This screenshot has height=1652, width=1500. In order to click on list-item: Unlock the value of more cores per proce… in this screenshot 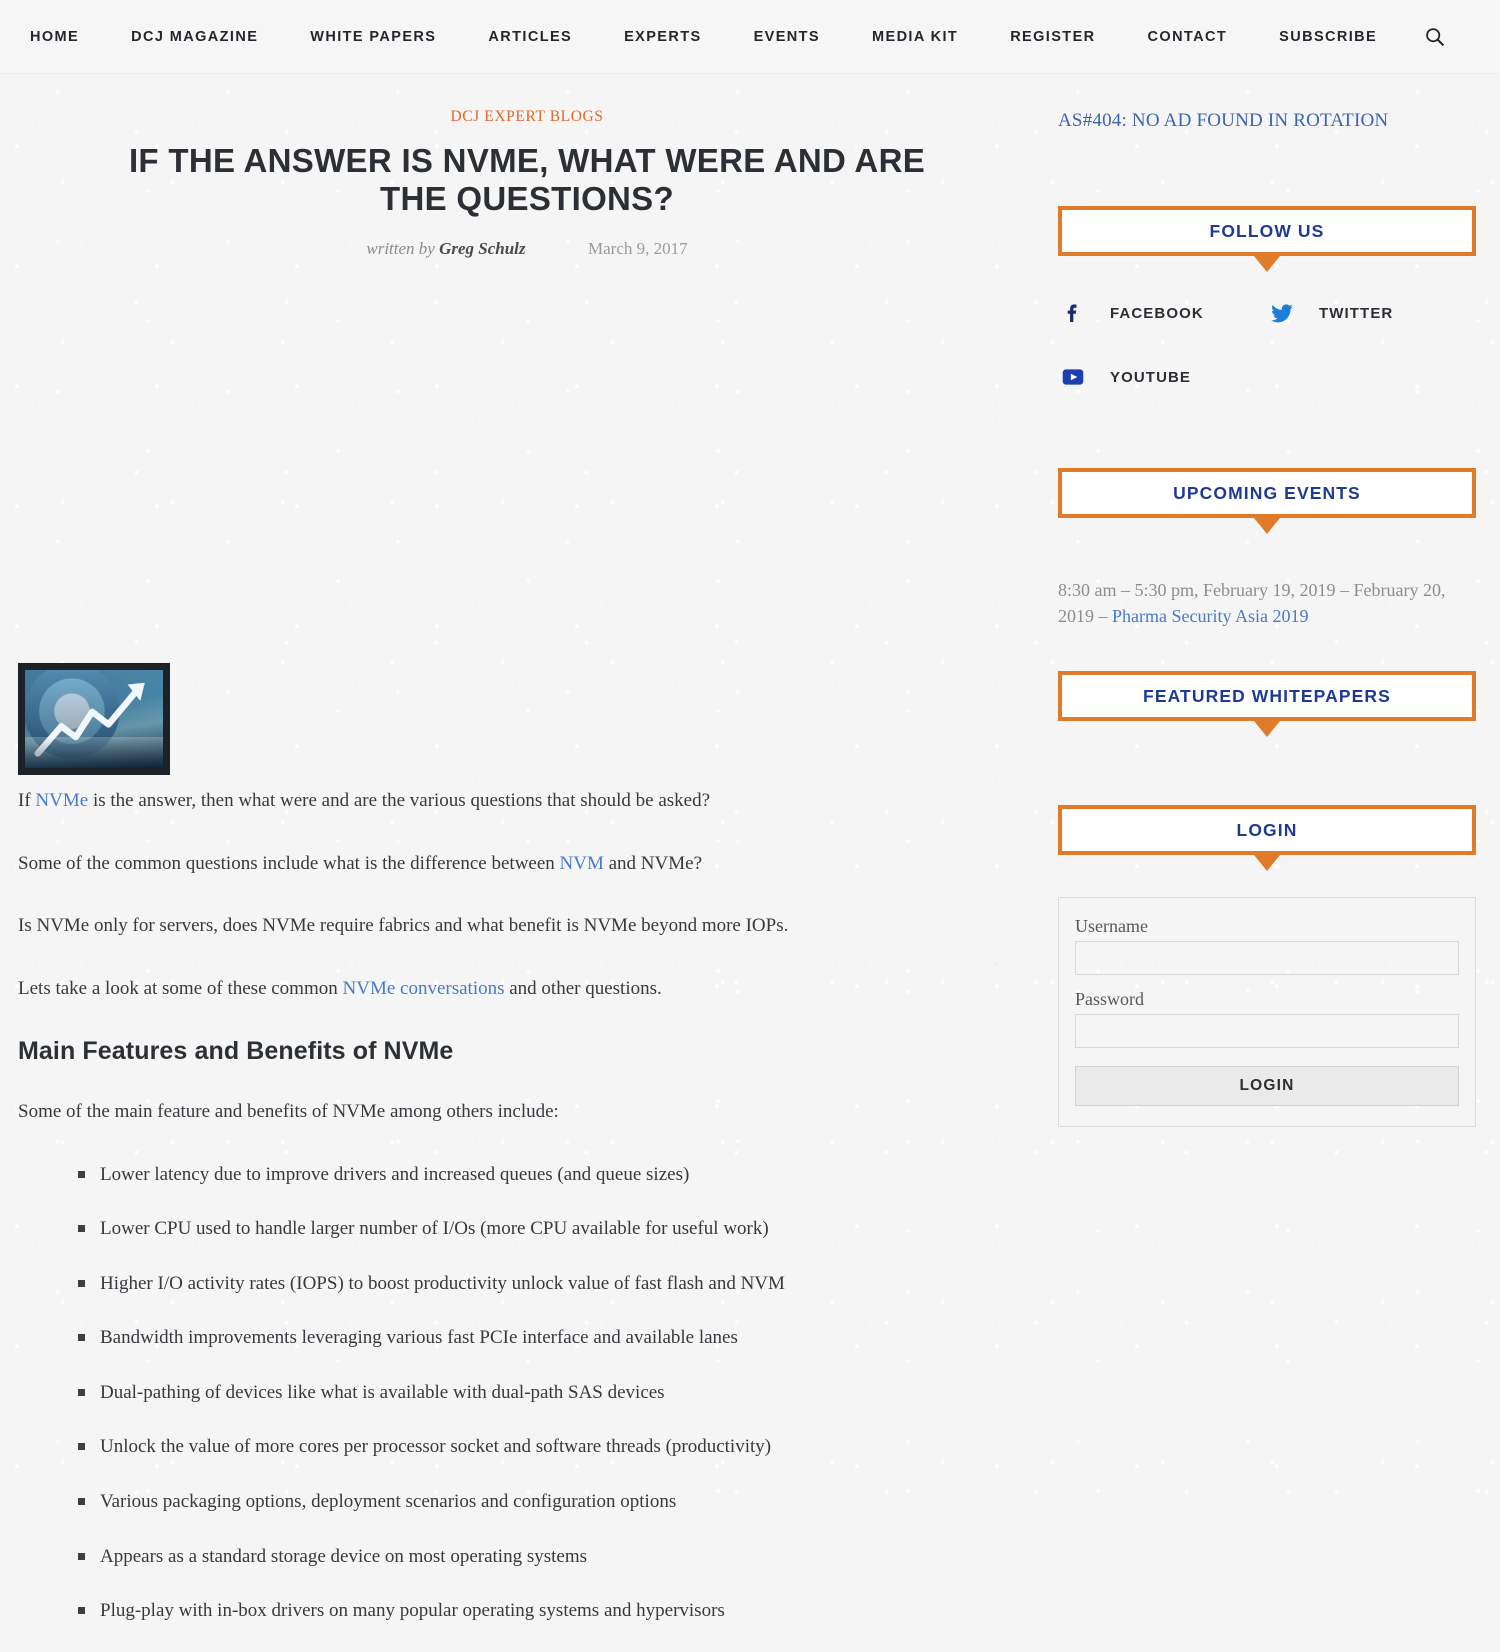, I will do `click(557, 1447)`.